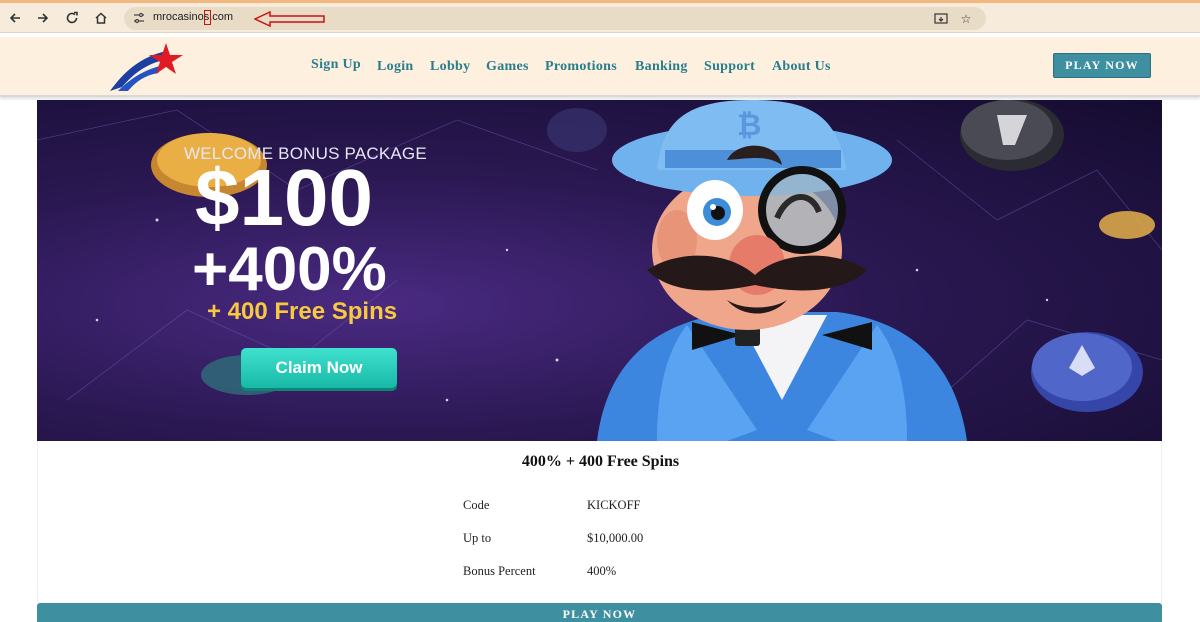 The height and width of the screenshot is (622, 1200). Describe the element at coordinates (476, 505) in the screenshot. I see `offer-code-label: Code` at that location.